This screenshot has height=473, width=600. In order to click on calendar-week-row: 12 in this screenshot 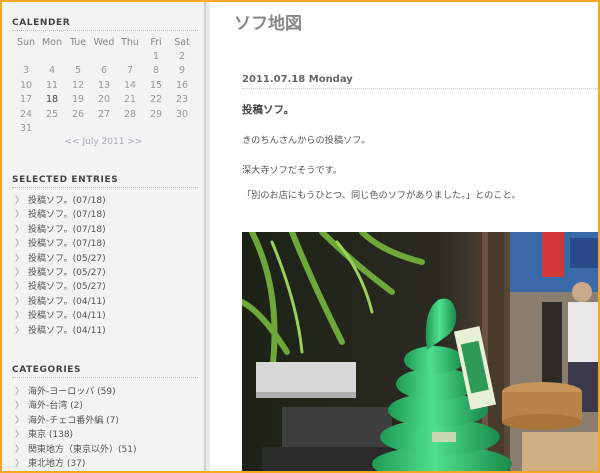, I will do `click(104, 56)`.